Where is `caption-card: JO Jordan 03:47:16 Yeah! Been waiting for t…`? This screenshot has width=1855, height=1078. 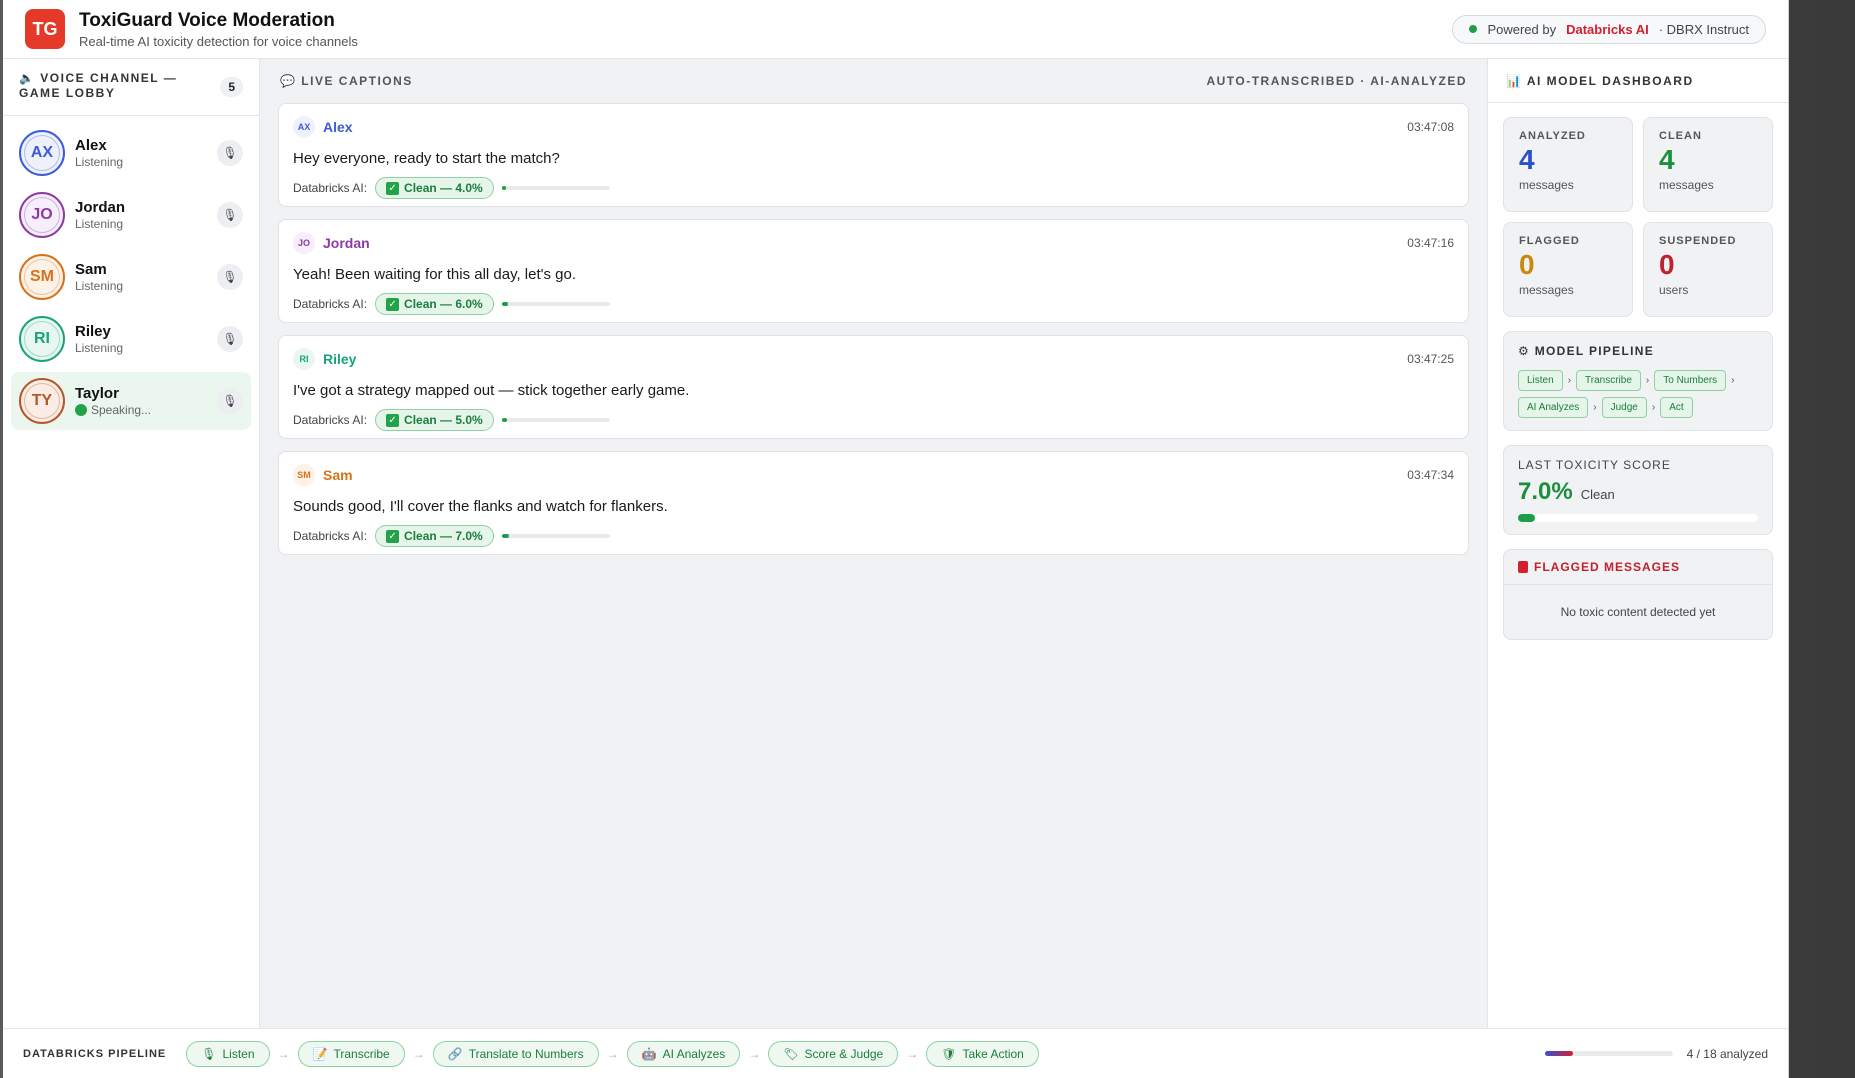
caption-card: JO Jordan 03:47:16 Yeah! Been waiting for t… is located at coordinates (873, 271).